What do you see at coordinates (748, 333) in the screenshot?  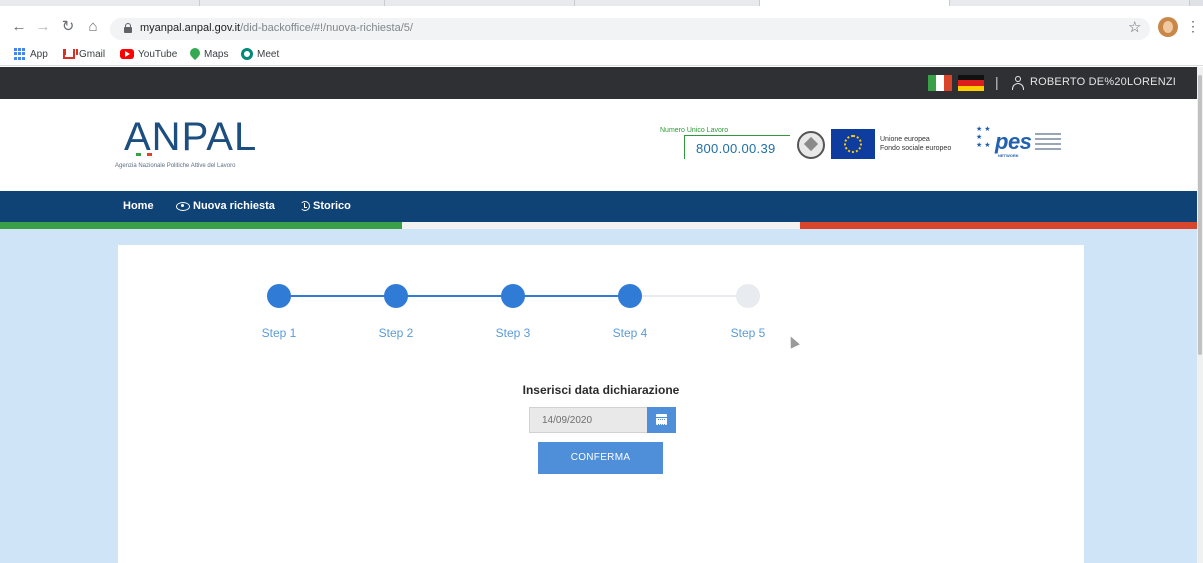 I see `step-5-label: Step 5` at bounding box center [748, 333].